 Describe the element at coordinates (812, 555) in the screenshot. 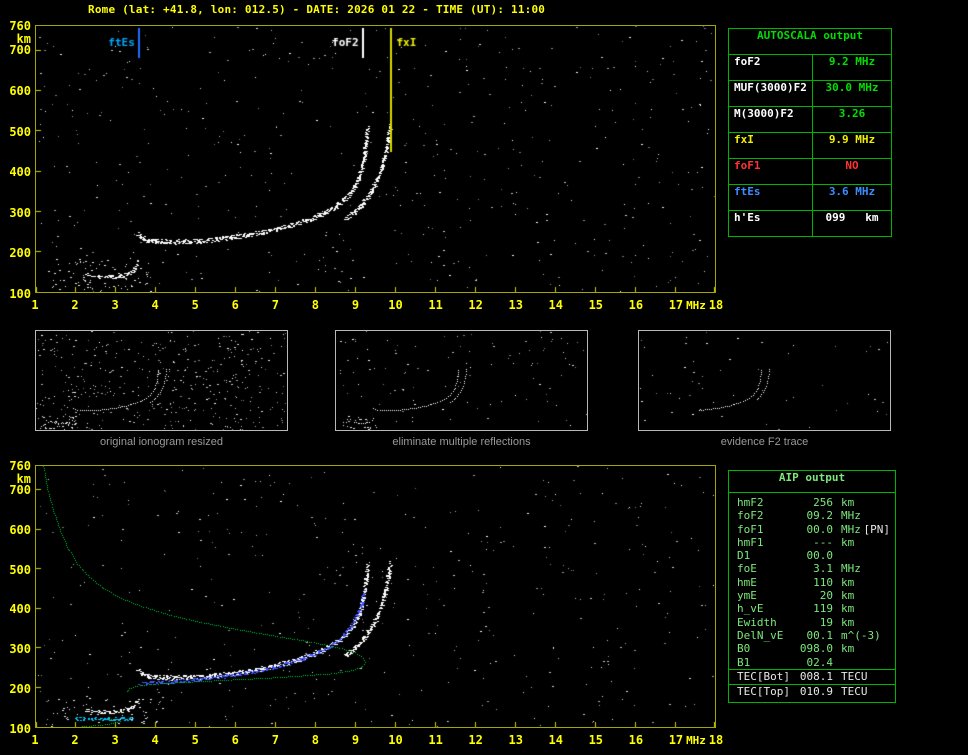

I see `aip-row: D1 00.0` at that location.